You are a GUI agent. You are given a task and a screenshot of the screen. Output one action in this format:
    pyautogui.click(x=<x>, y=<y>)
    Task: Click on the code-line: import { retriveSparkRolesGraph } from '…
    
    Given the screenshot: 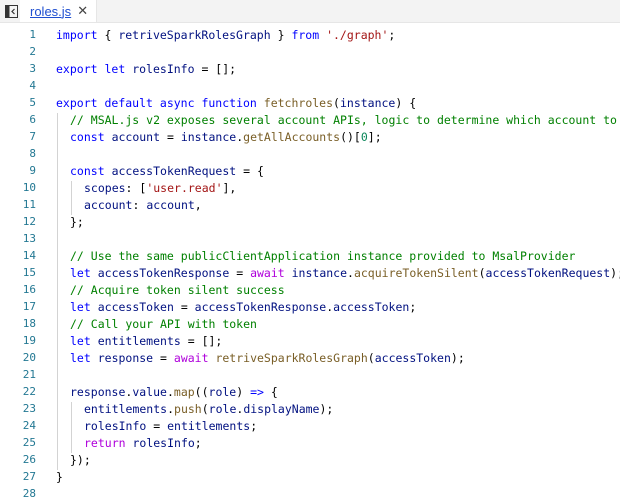 What is the action you would take?
    pyautogui.click(x=225, y=35)
    